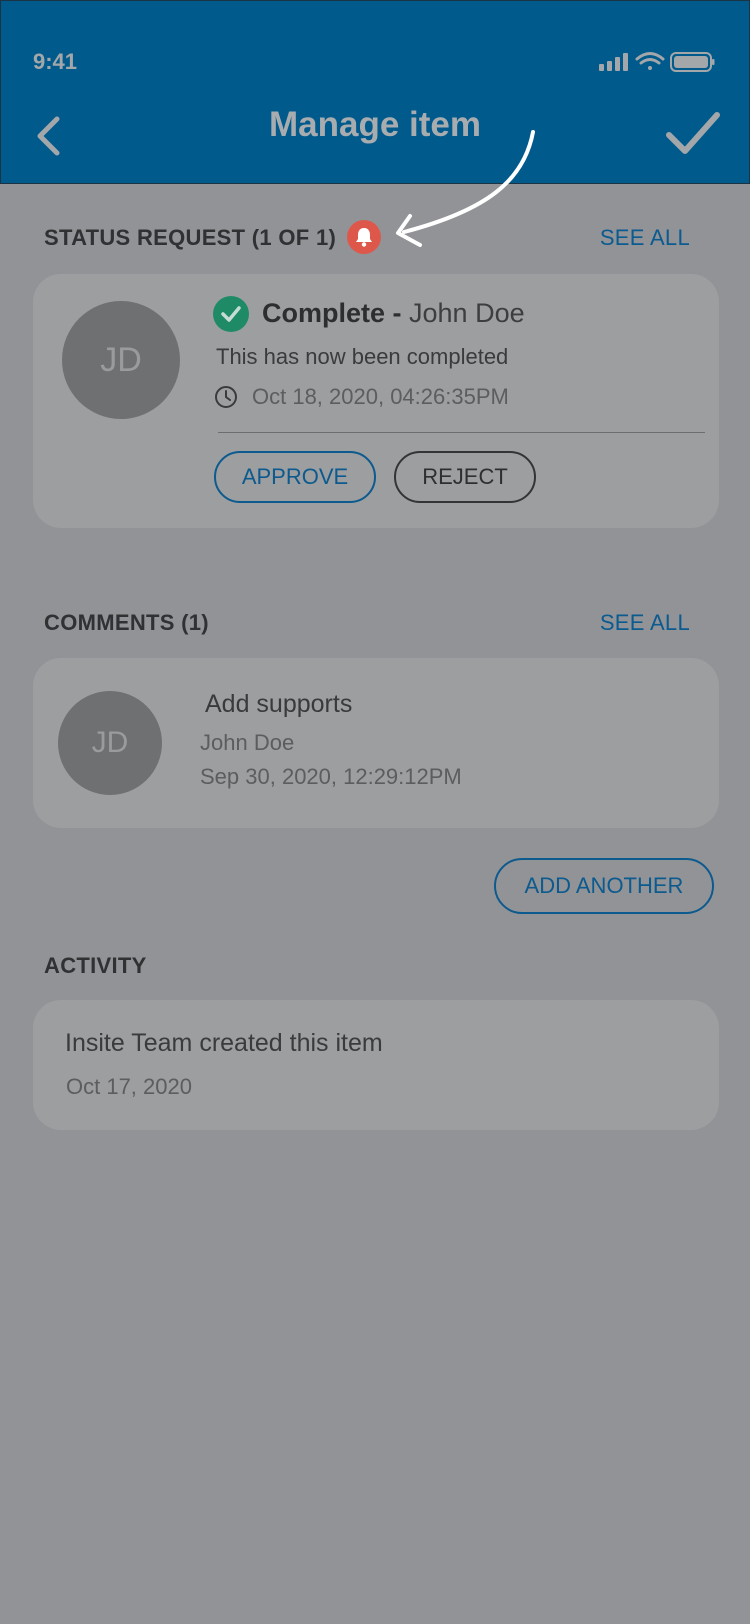  I want to click on status-request-heading: STATUS REQUEST (1 OF 1), so click(190, 237).